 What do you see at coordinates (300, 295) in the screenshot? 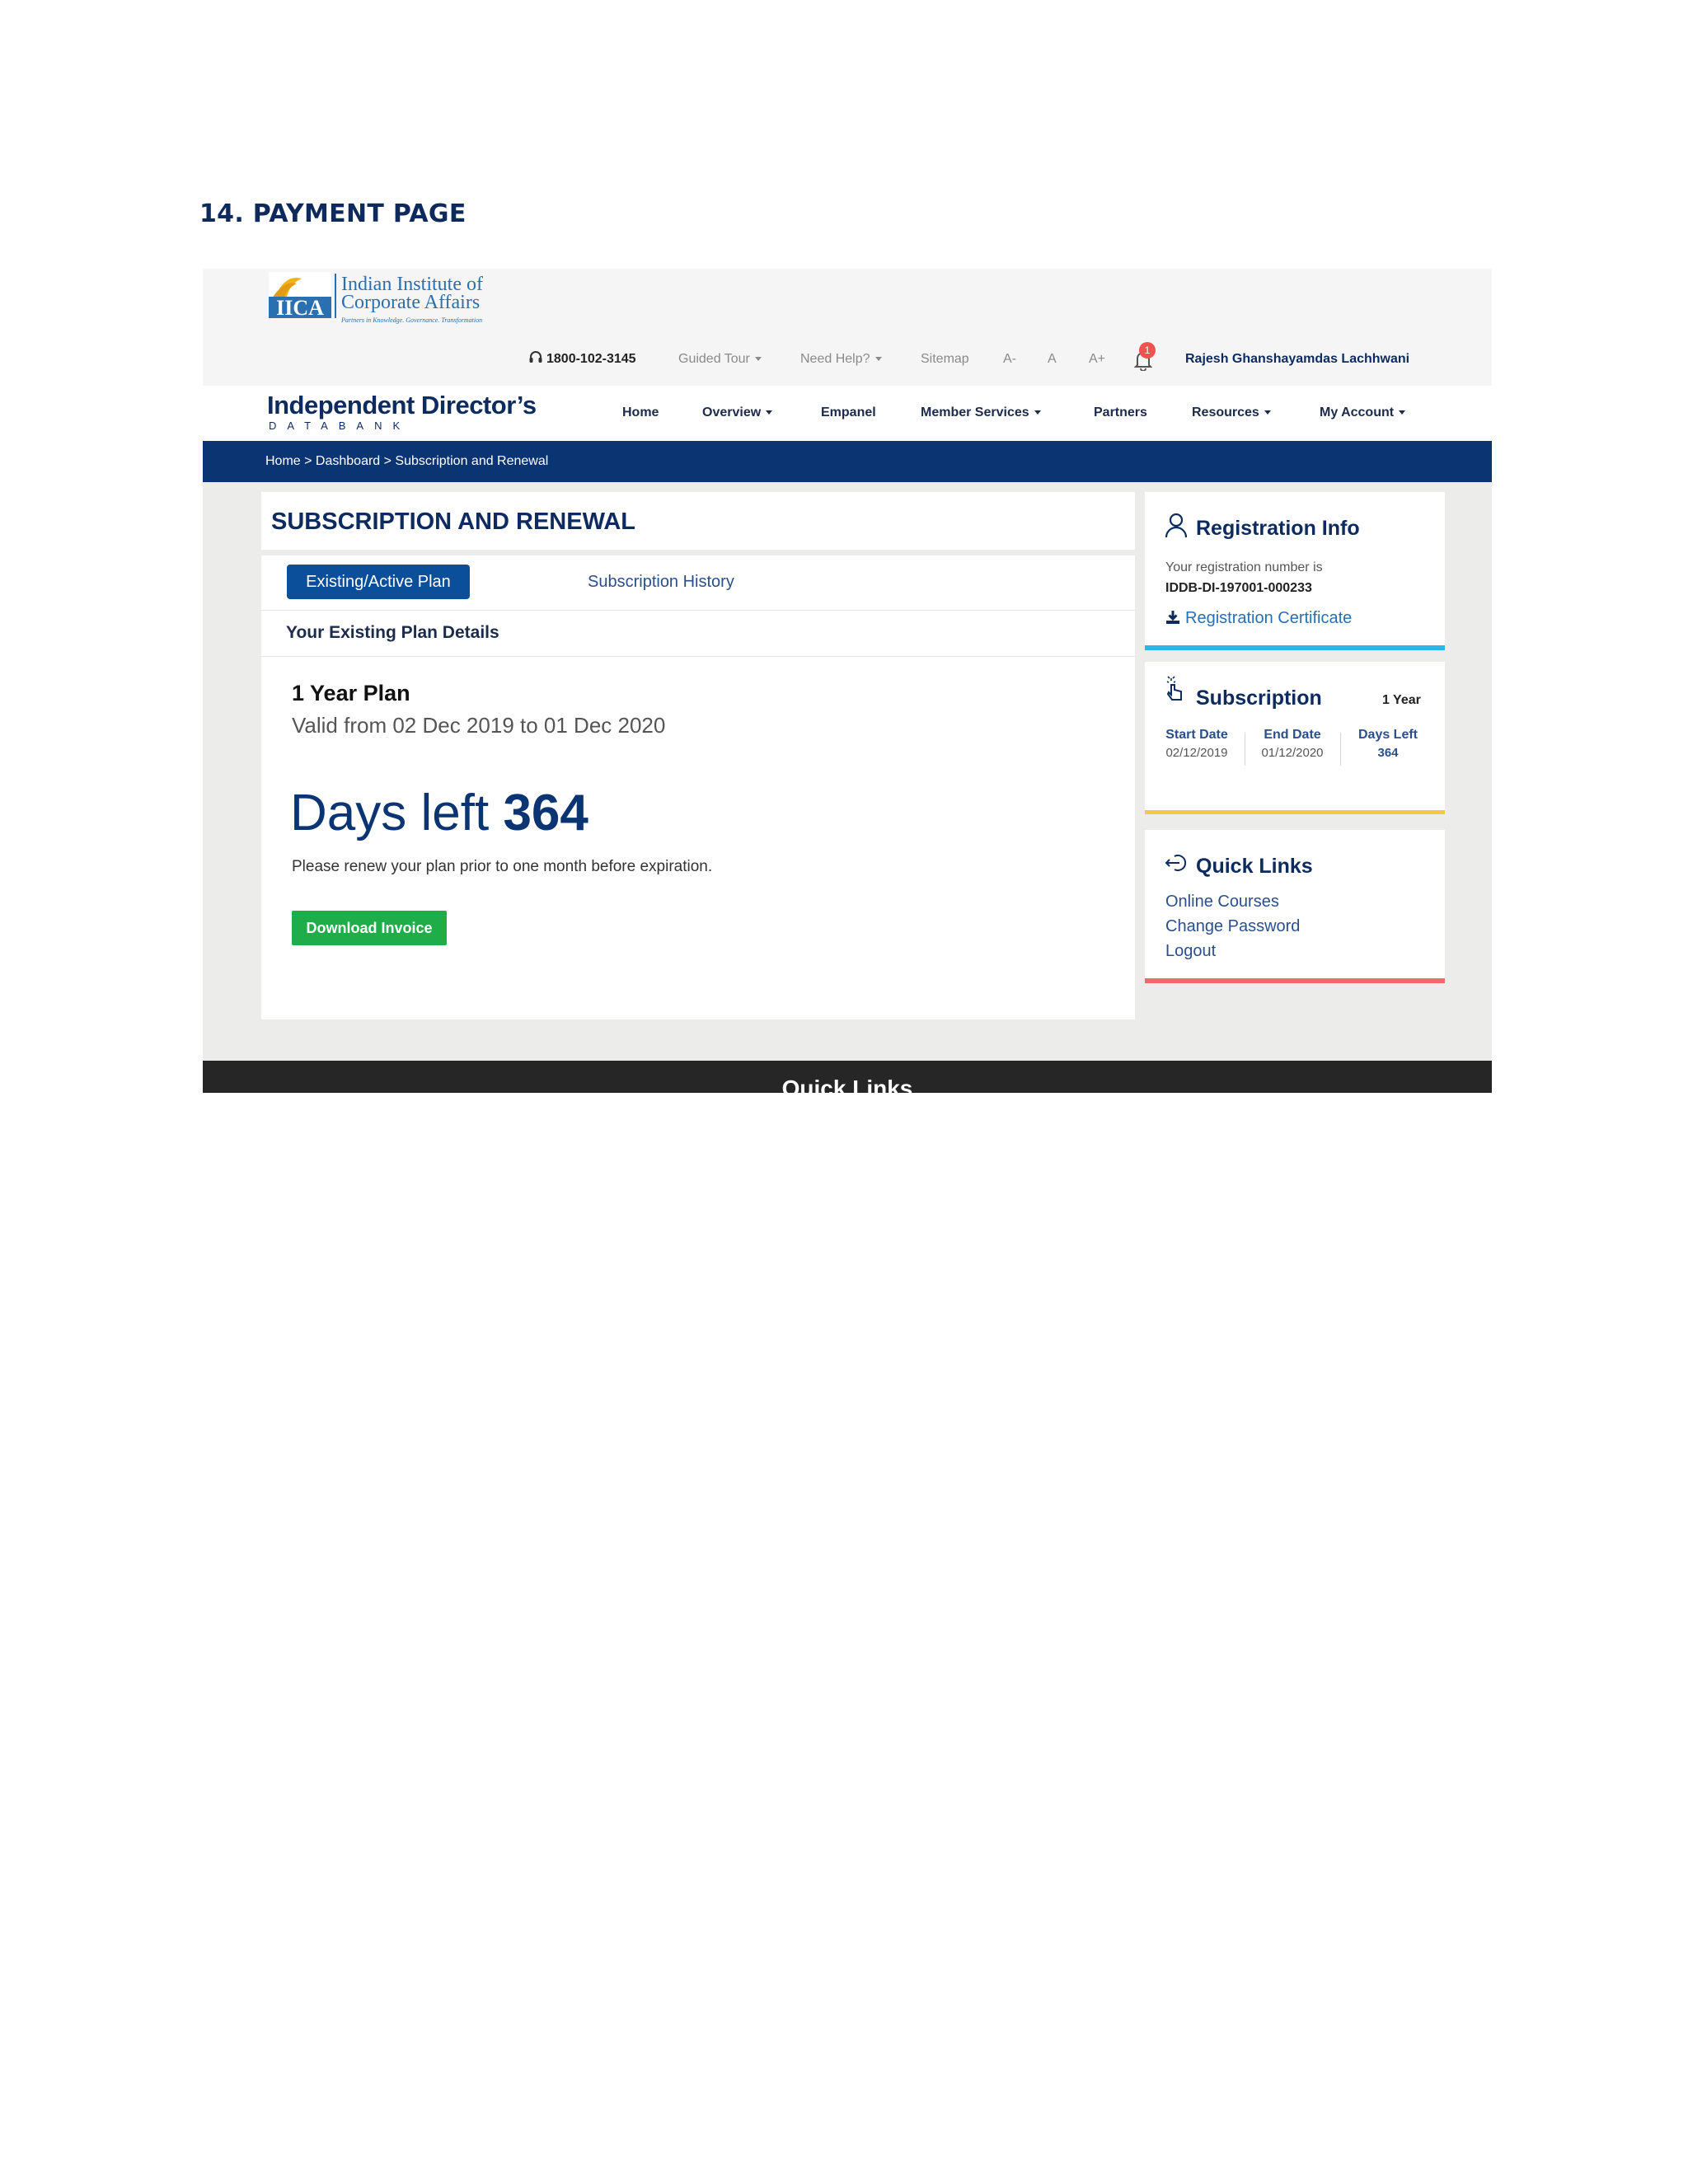
I see `iica-emblem-icon: IICA` at bounding box center [300, 295].